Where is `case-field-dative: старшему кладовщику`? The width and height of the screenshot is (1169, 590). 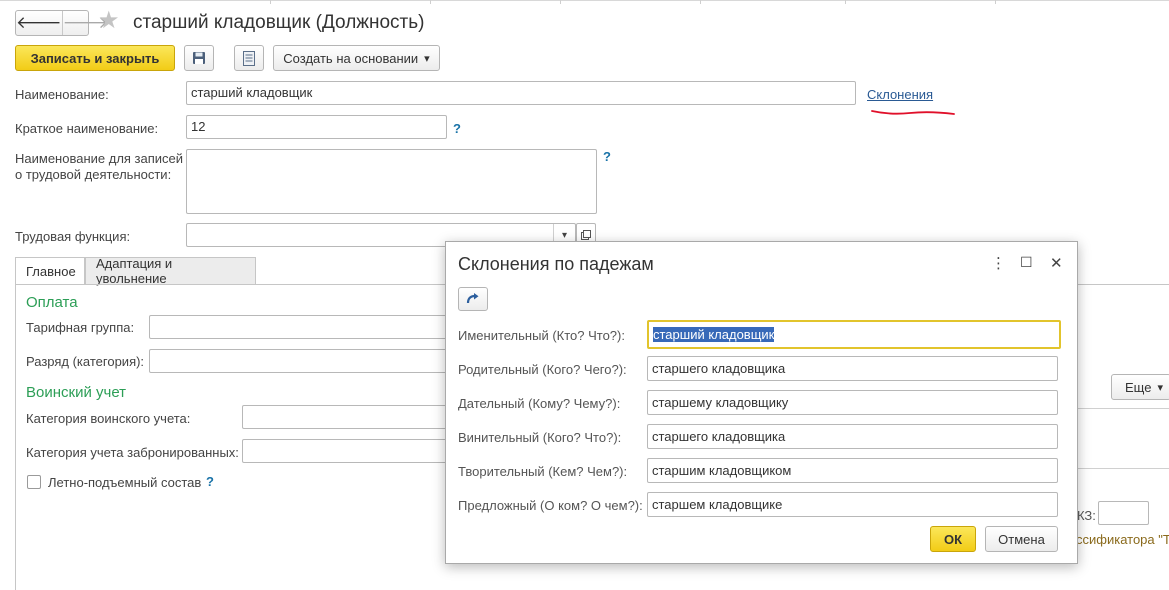 case-field-dative: старшему кладовщику is located at coordinates (852, 402).